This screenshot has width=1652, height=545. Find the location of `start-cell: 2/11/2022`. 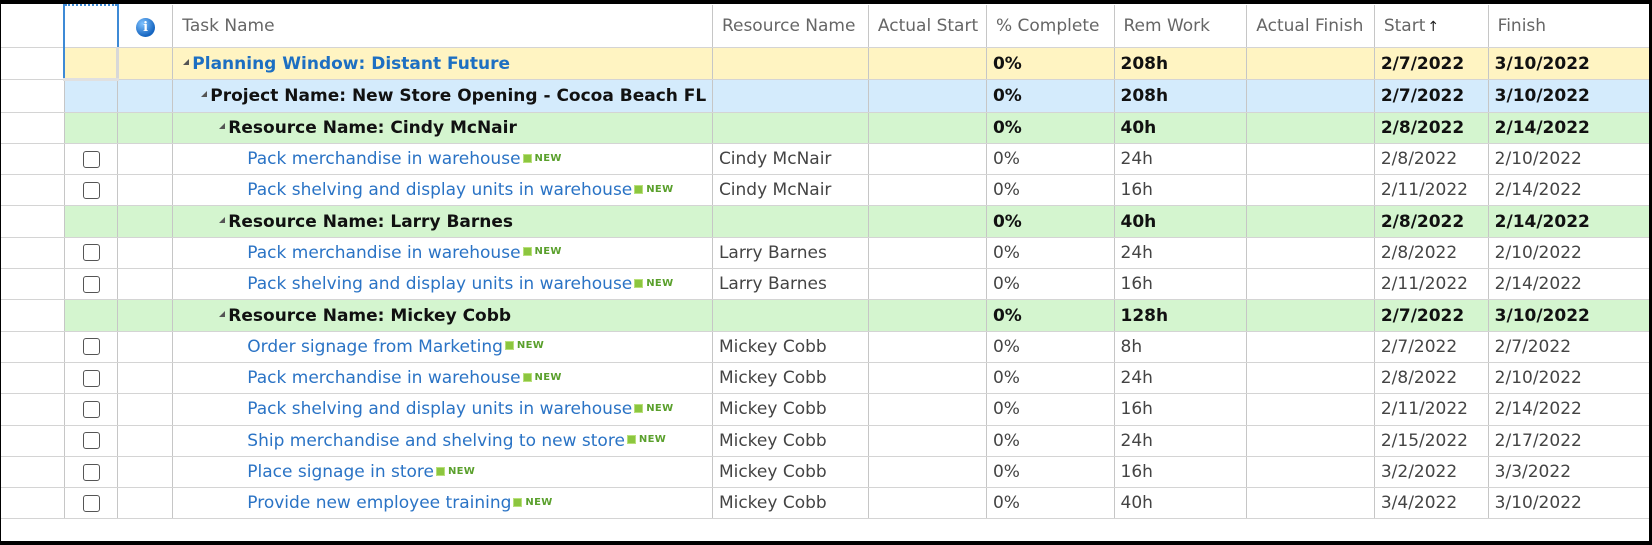

start-cell: 2/11/2022 is located at coordinates (1431, 190).